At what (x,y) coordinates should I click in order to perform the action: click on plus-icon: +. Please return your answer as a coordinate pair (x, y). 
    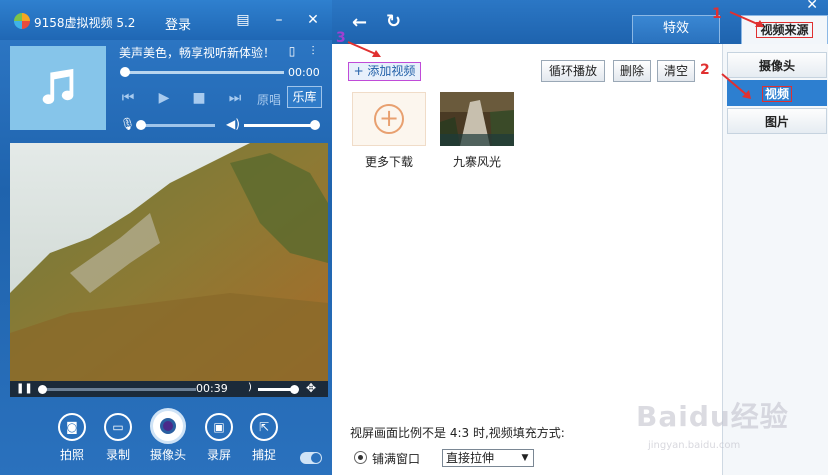
    Looking at the image, I should click on (389, 119).